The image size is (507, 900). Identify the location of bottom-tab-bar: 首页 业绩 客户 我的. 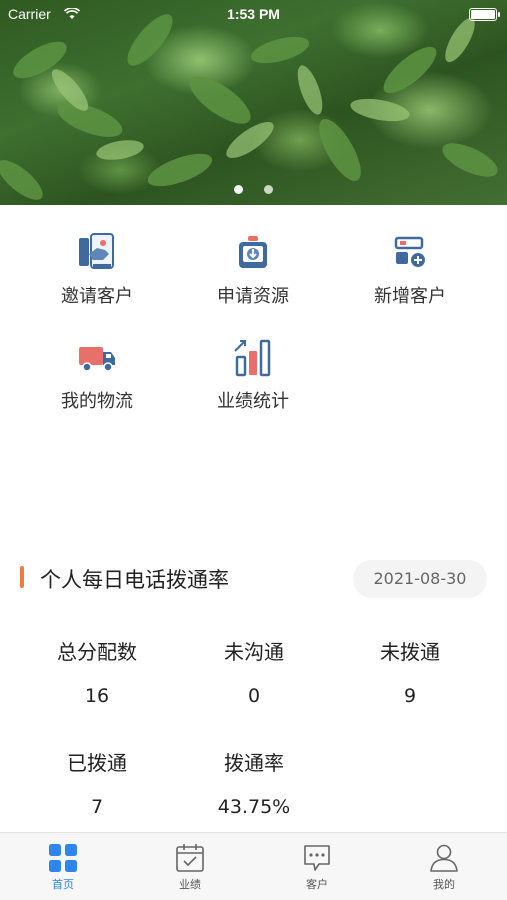
(253, 866).